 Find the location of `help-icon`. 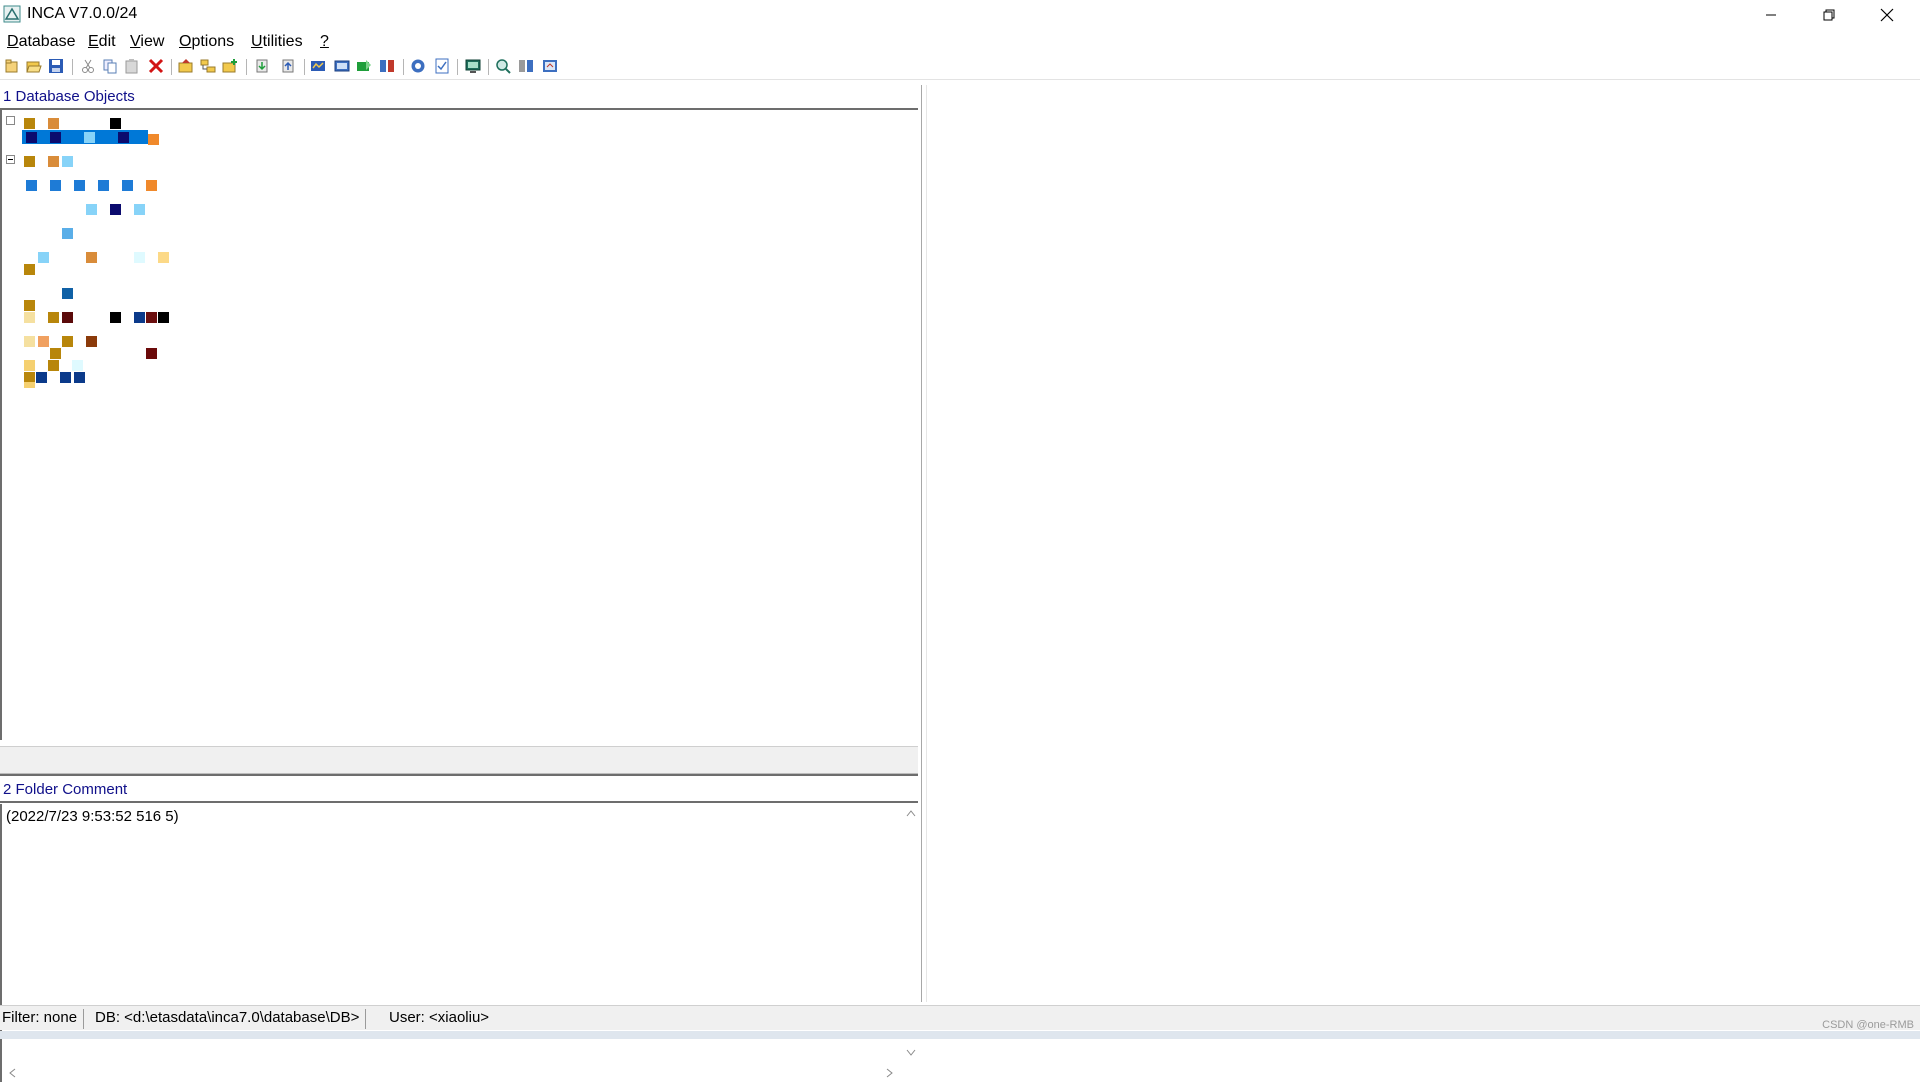

help-icon is located at coordinates (418, 66).